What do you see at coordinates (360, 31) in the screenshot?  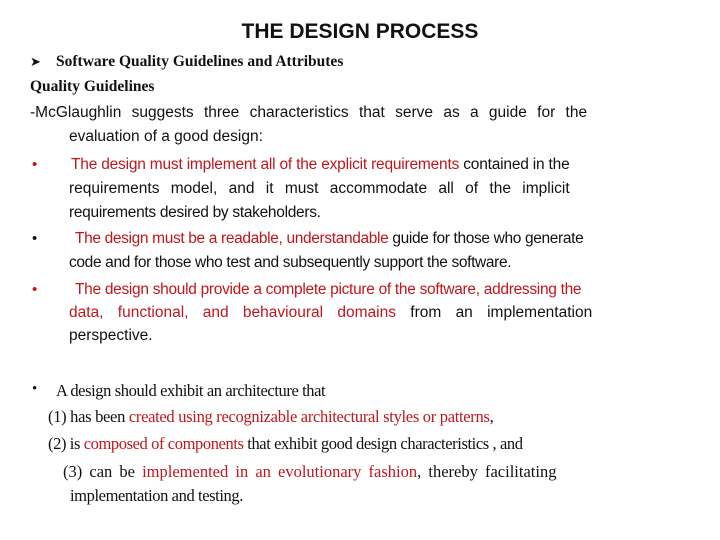 I see `page-title: THE DESIGN PROCESS` at bounding box center [360, 31].